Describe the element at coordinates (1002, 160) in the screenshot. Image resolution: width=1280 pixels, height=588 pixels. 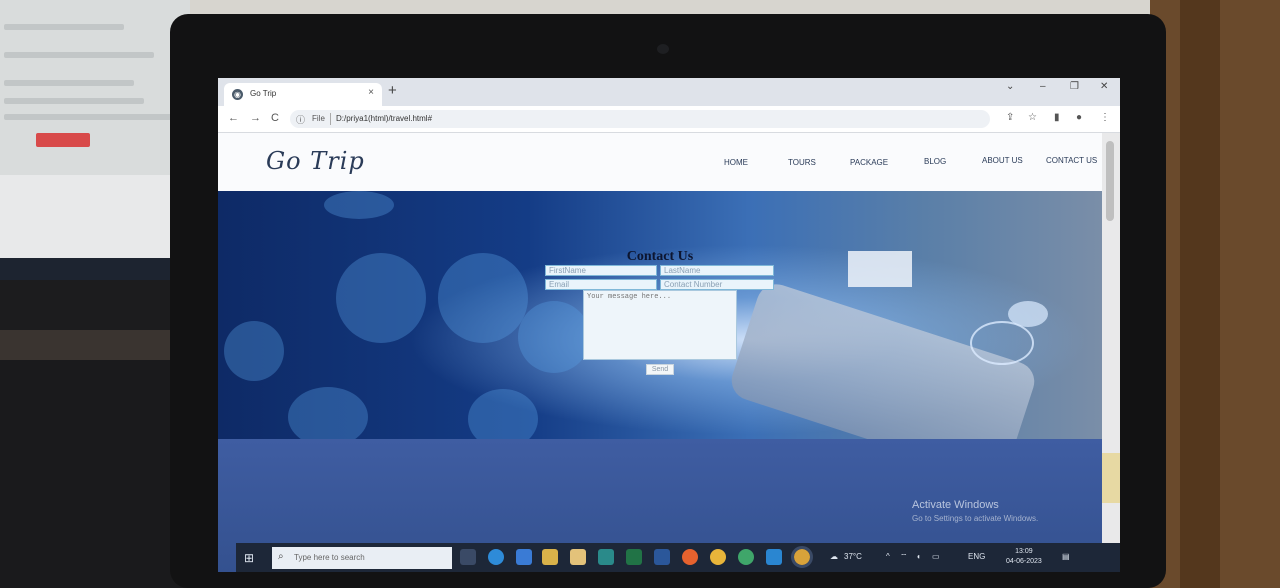
I see `nav-about-us: ABOUT US` at that location.